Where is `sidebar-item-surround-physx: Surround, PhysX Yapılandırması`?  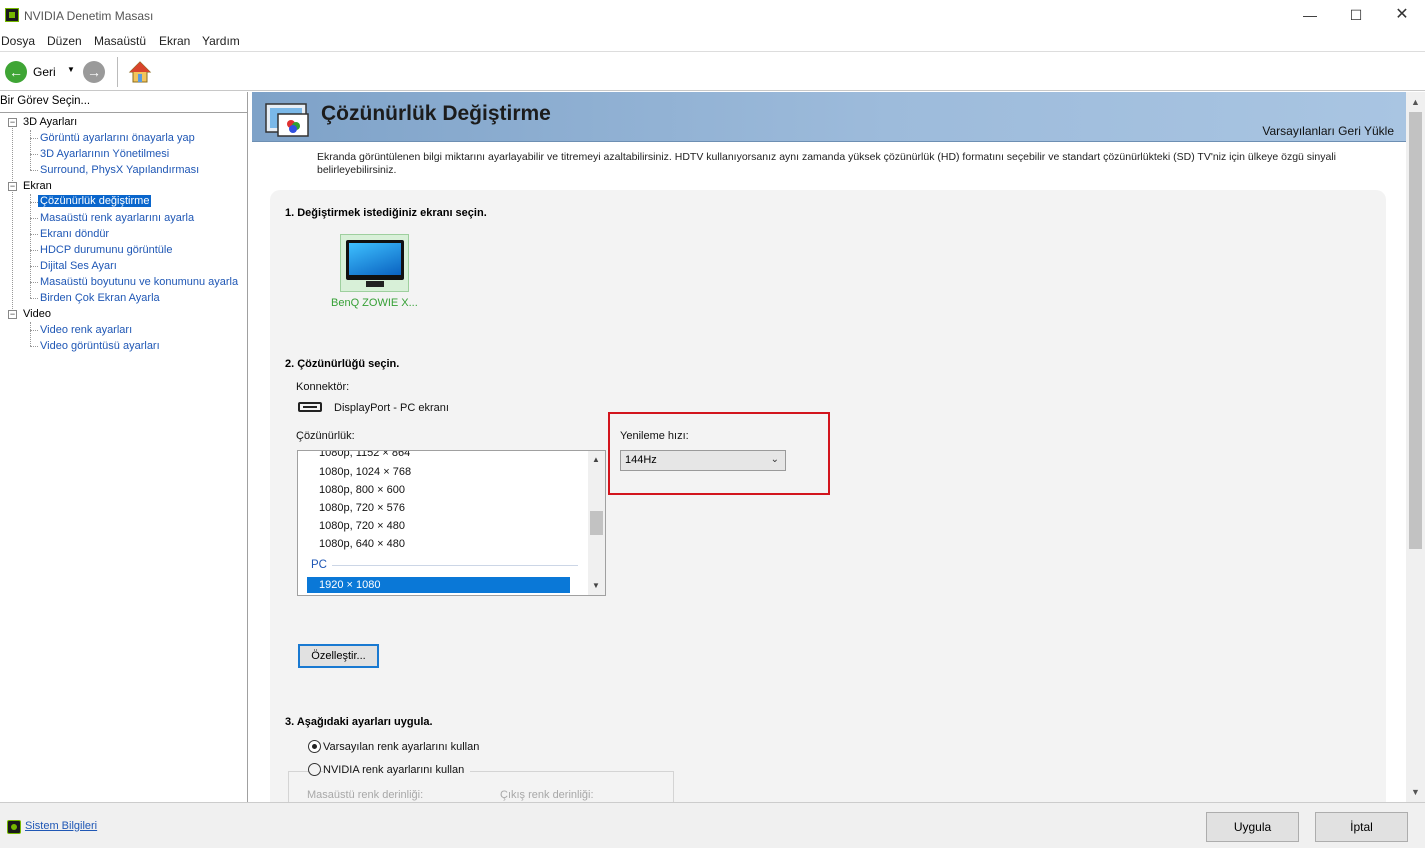 sidebar-item-surround-physx: Surround, PhysX Yapılandırması is located at coordinates (119, 170).